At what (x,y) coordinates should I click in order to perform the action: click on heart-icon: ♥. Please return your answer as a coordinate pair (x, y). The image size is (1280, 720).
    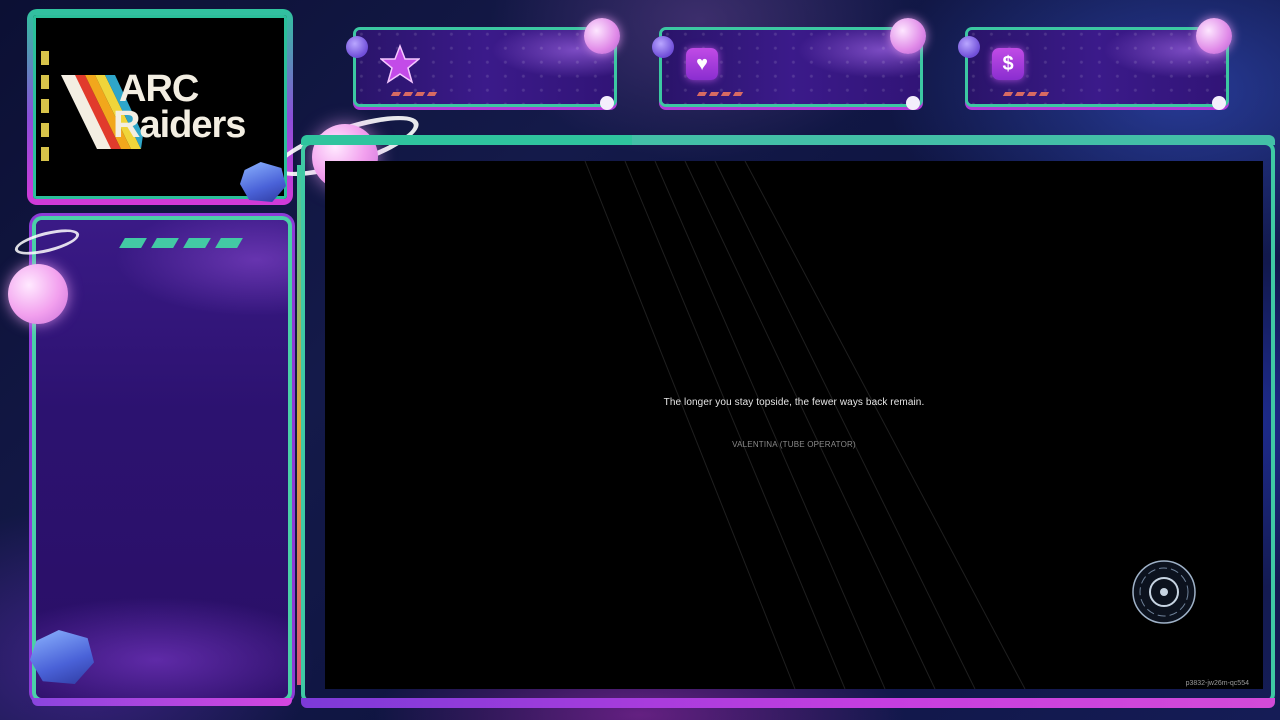
    Looking at the image, I should click on (702, 64).